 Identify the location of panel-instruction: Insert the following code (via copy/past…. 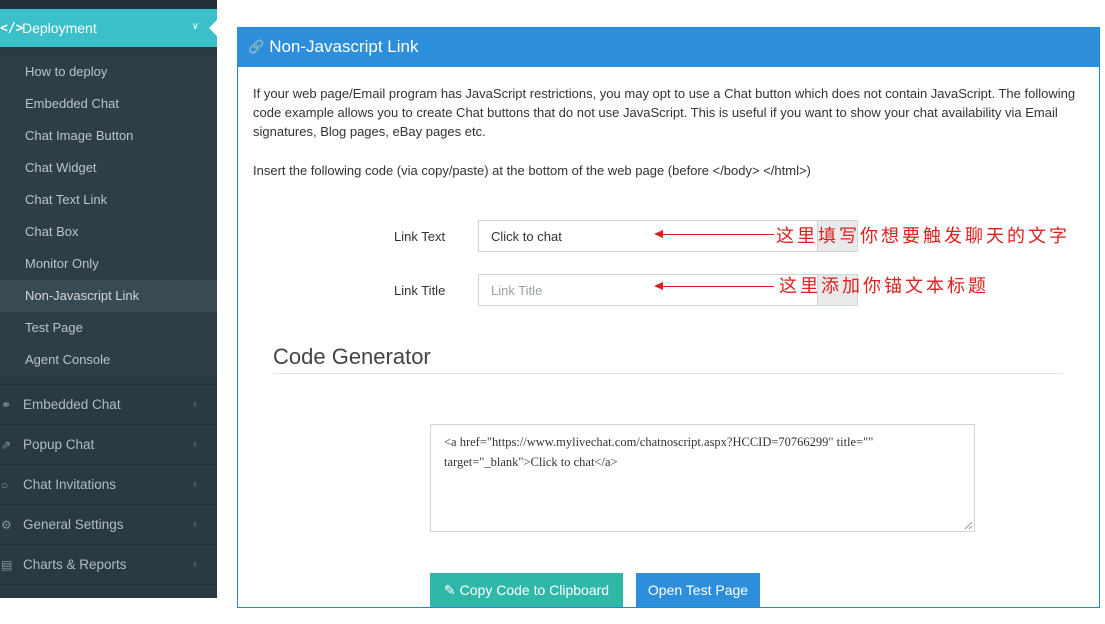
(532, 170).